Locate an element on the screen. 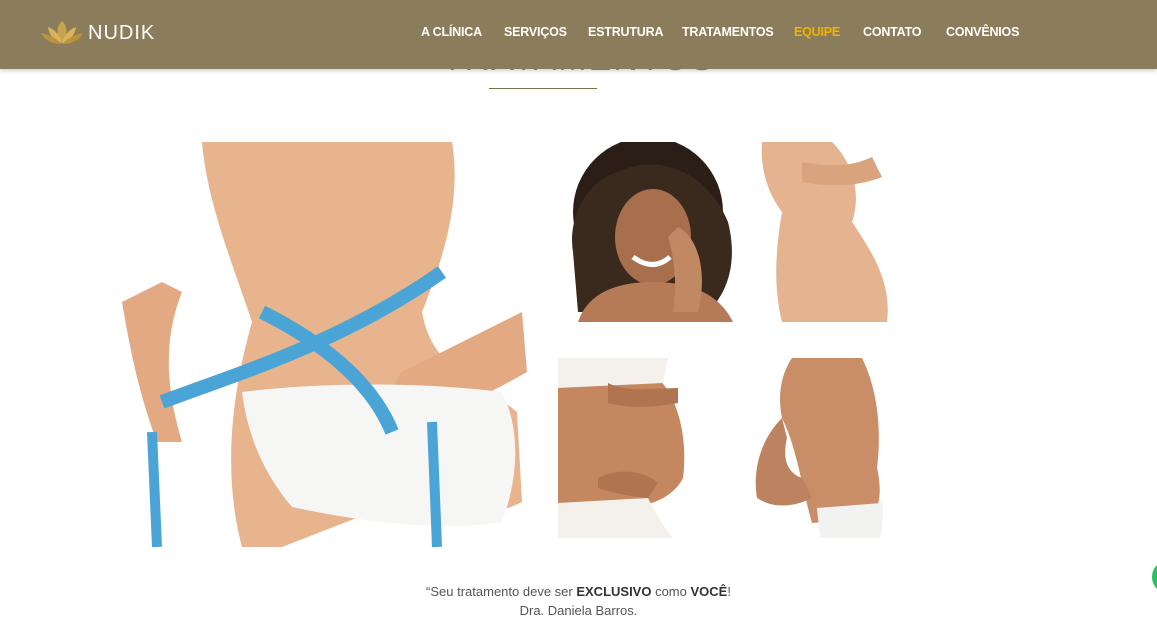 This screenshot has height=620, width=1157. quote-close: ! is located at coordinates (729, 591).